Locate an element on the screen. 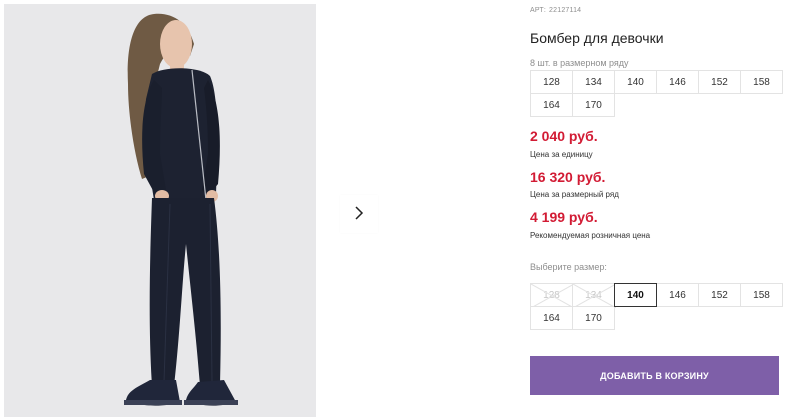 The image size is (800, 417). pack-size-cell: 146 is located at coordinates (677, 82).